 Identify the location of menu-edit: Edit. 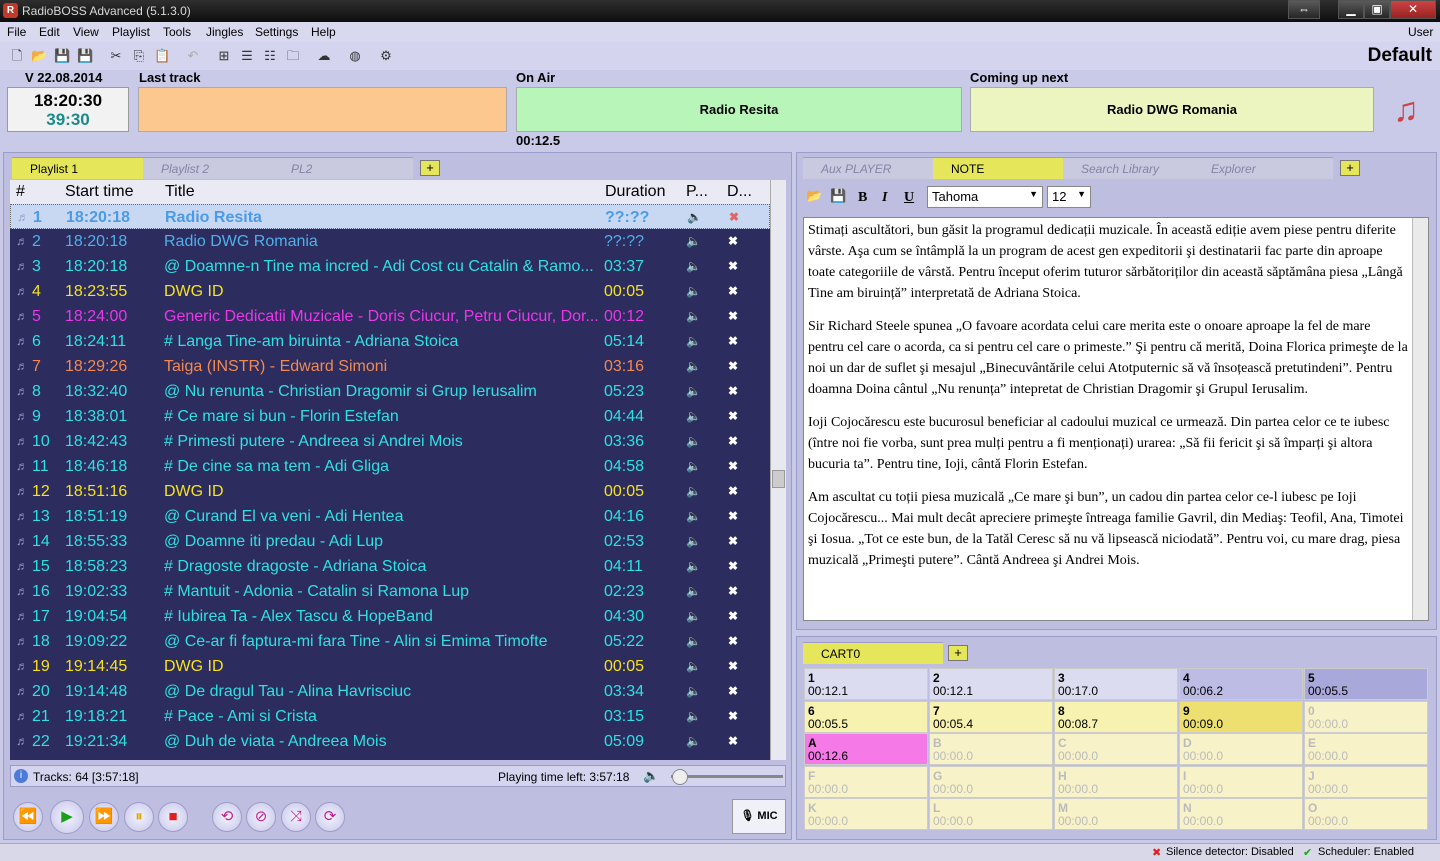
(49, 32).